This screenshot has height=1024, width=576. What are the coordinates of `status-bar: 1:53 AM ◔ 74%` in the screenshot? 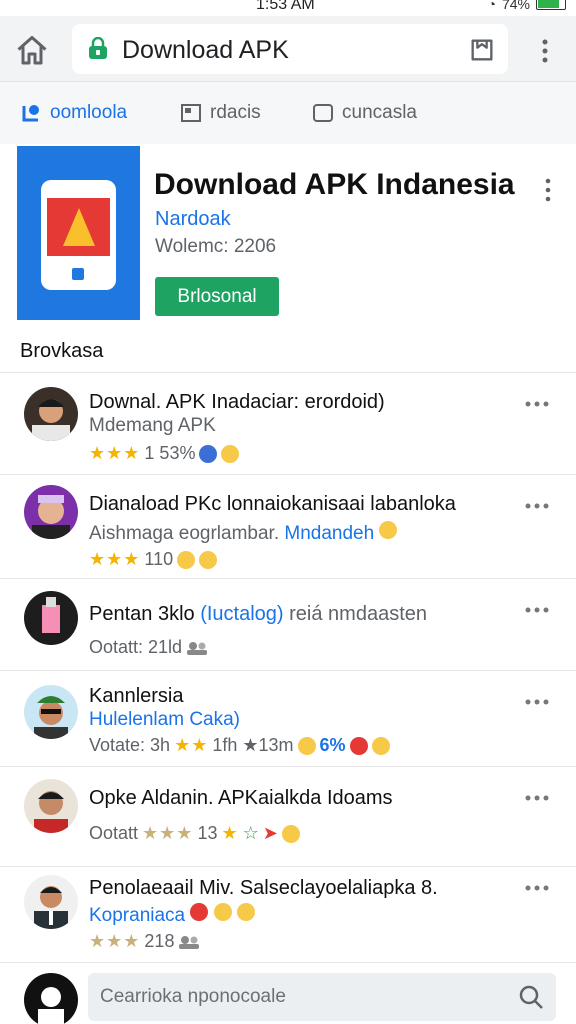 It's located at (288, 8).